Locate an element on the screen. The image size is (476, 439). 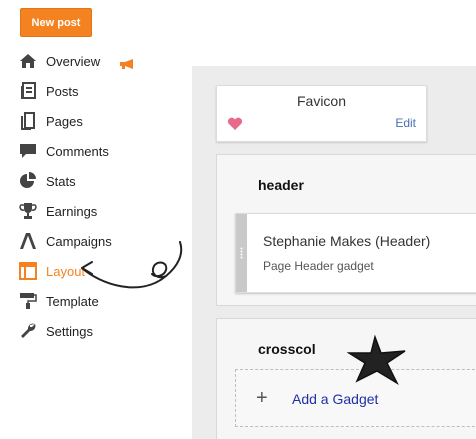
sidebar-item-label: Overview is located at coordinates (73, 61).